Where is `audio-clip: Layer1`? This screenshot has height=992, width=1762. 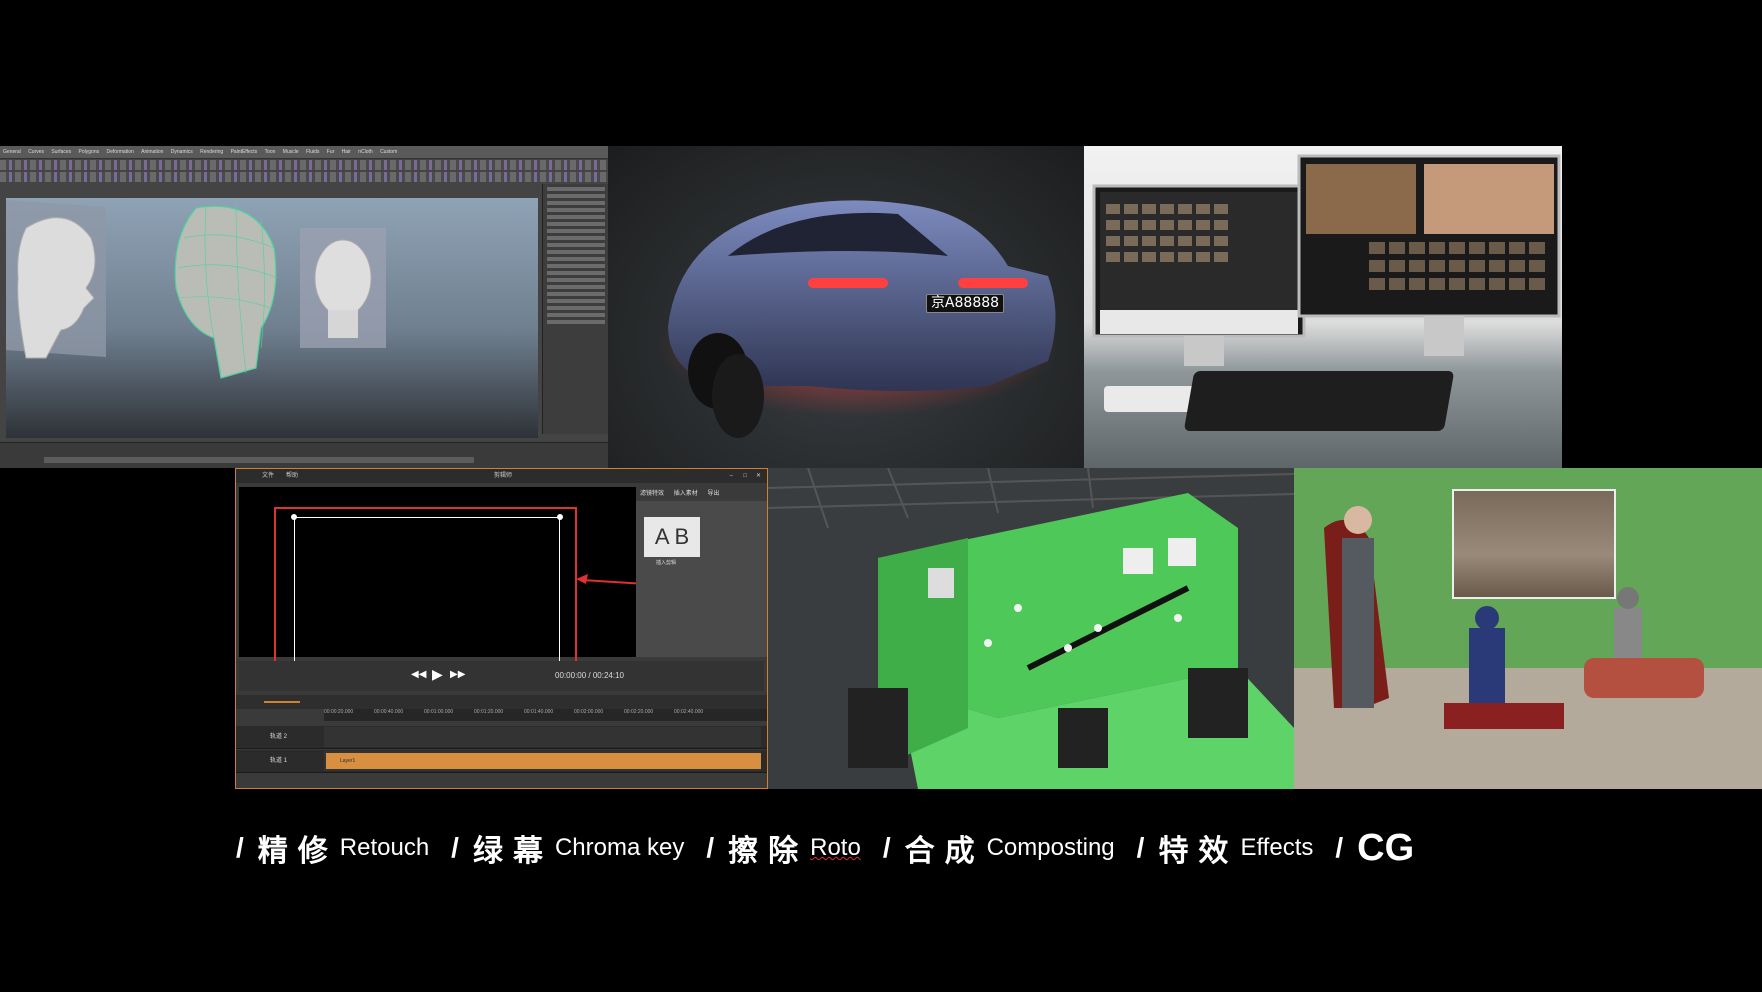
audio-clip: Layer1 is located at coordinates (543, 761).